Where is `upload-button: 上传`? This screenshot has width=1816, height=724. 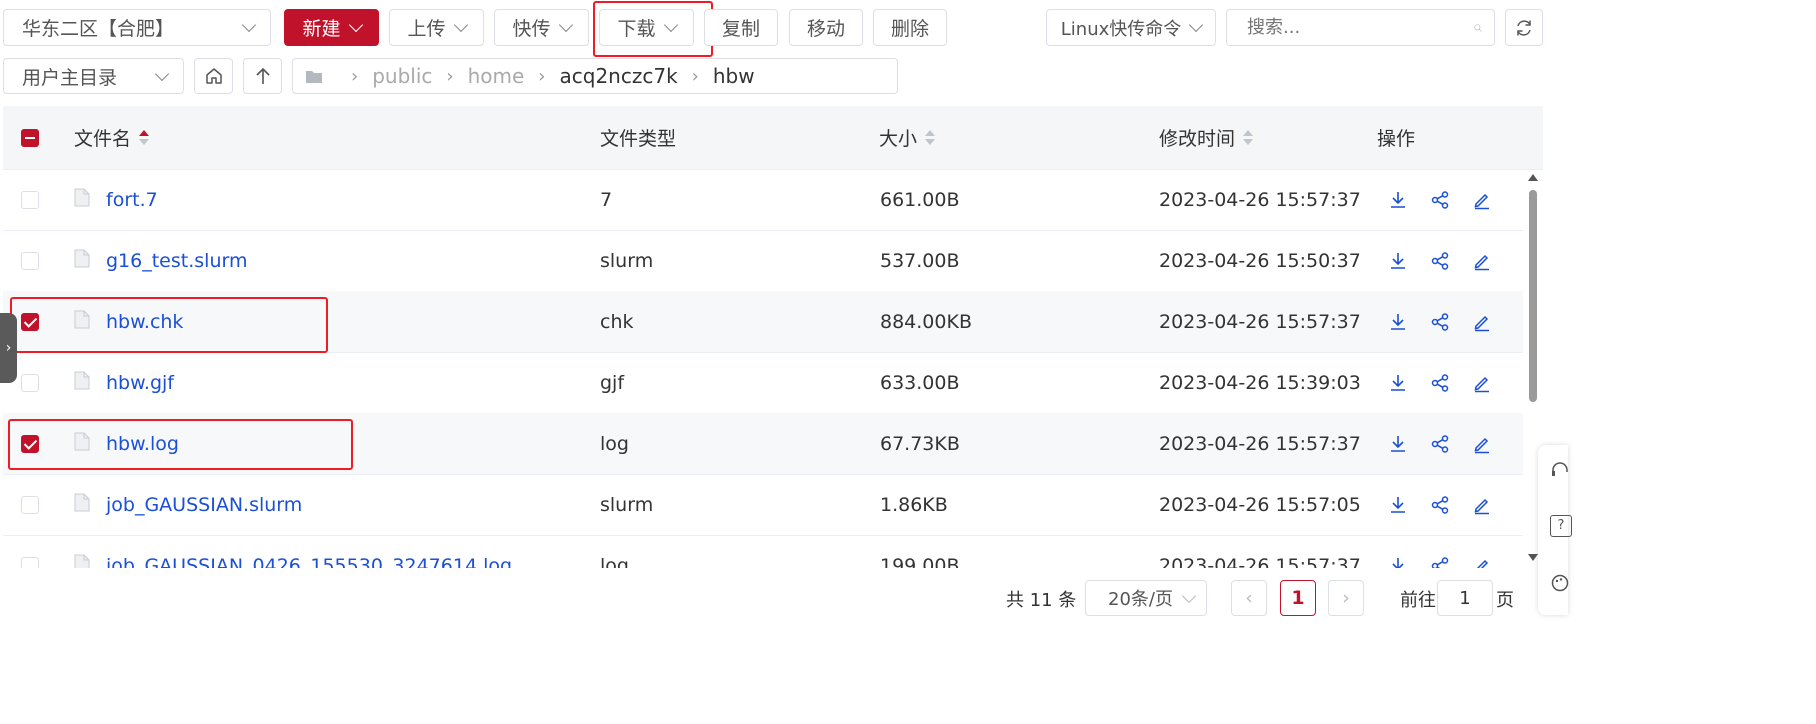 upload-button: 上传 is located at coordinates (436, 27).